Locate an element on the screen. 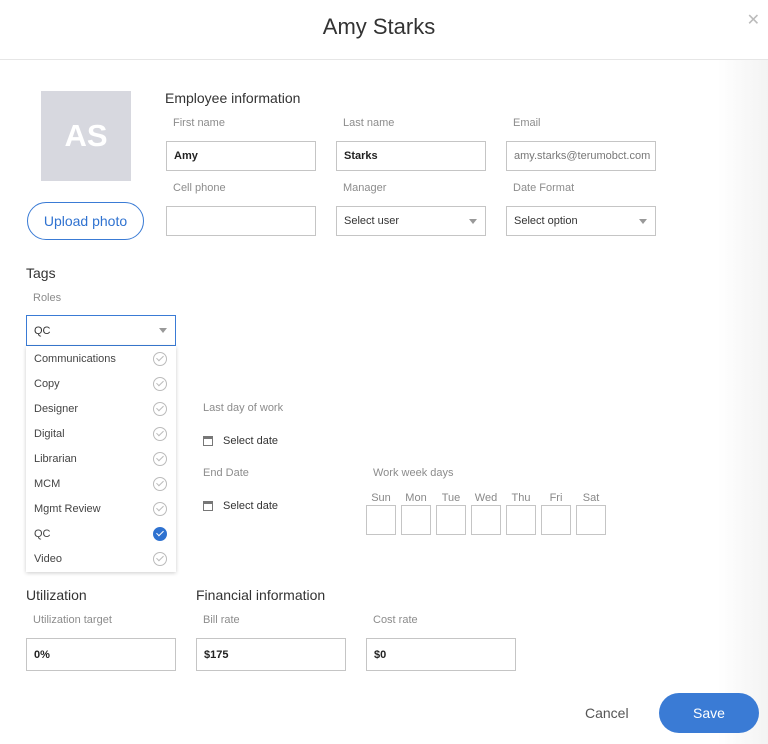  day-toggle-fri is located at coordinates (556, 520).